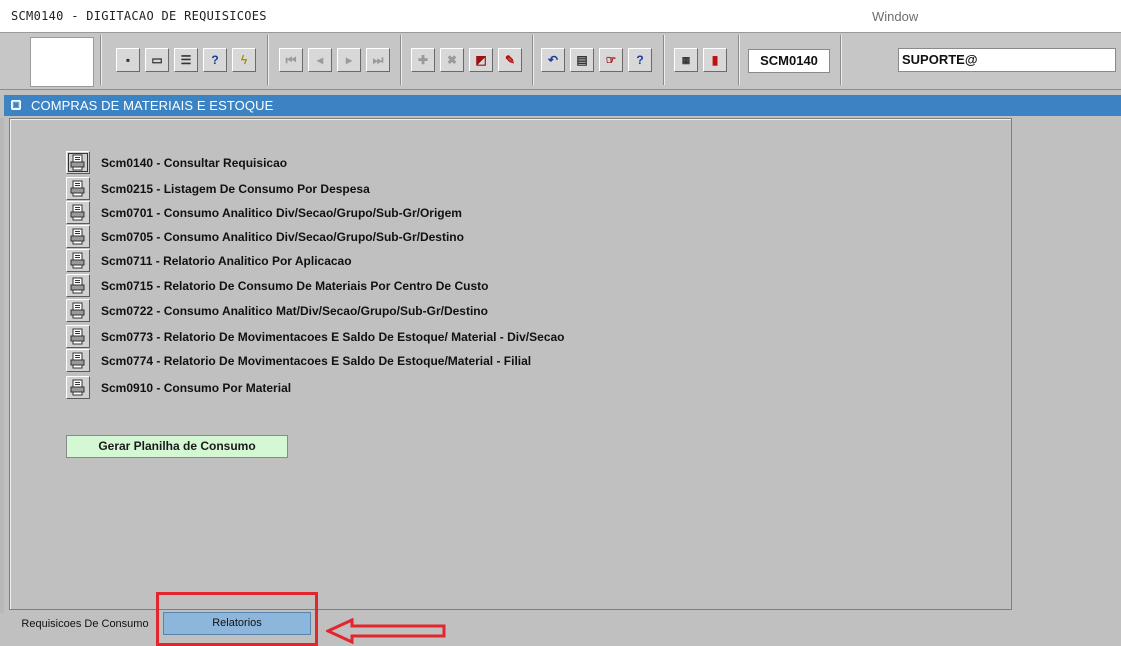 The height and width of the screenshot is (646, 1121). I want to click on menu-icon: ▦, so click(686, 60).